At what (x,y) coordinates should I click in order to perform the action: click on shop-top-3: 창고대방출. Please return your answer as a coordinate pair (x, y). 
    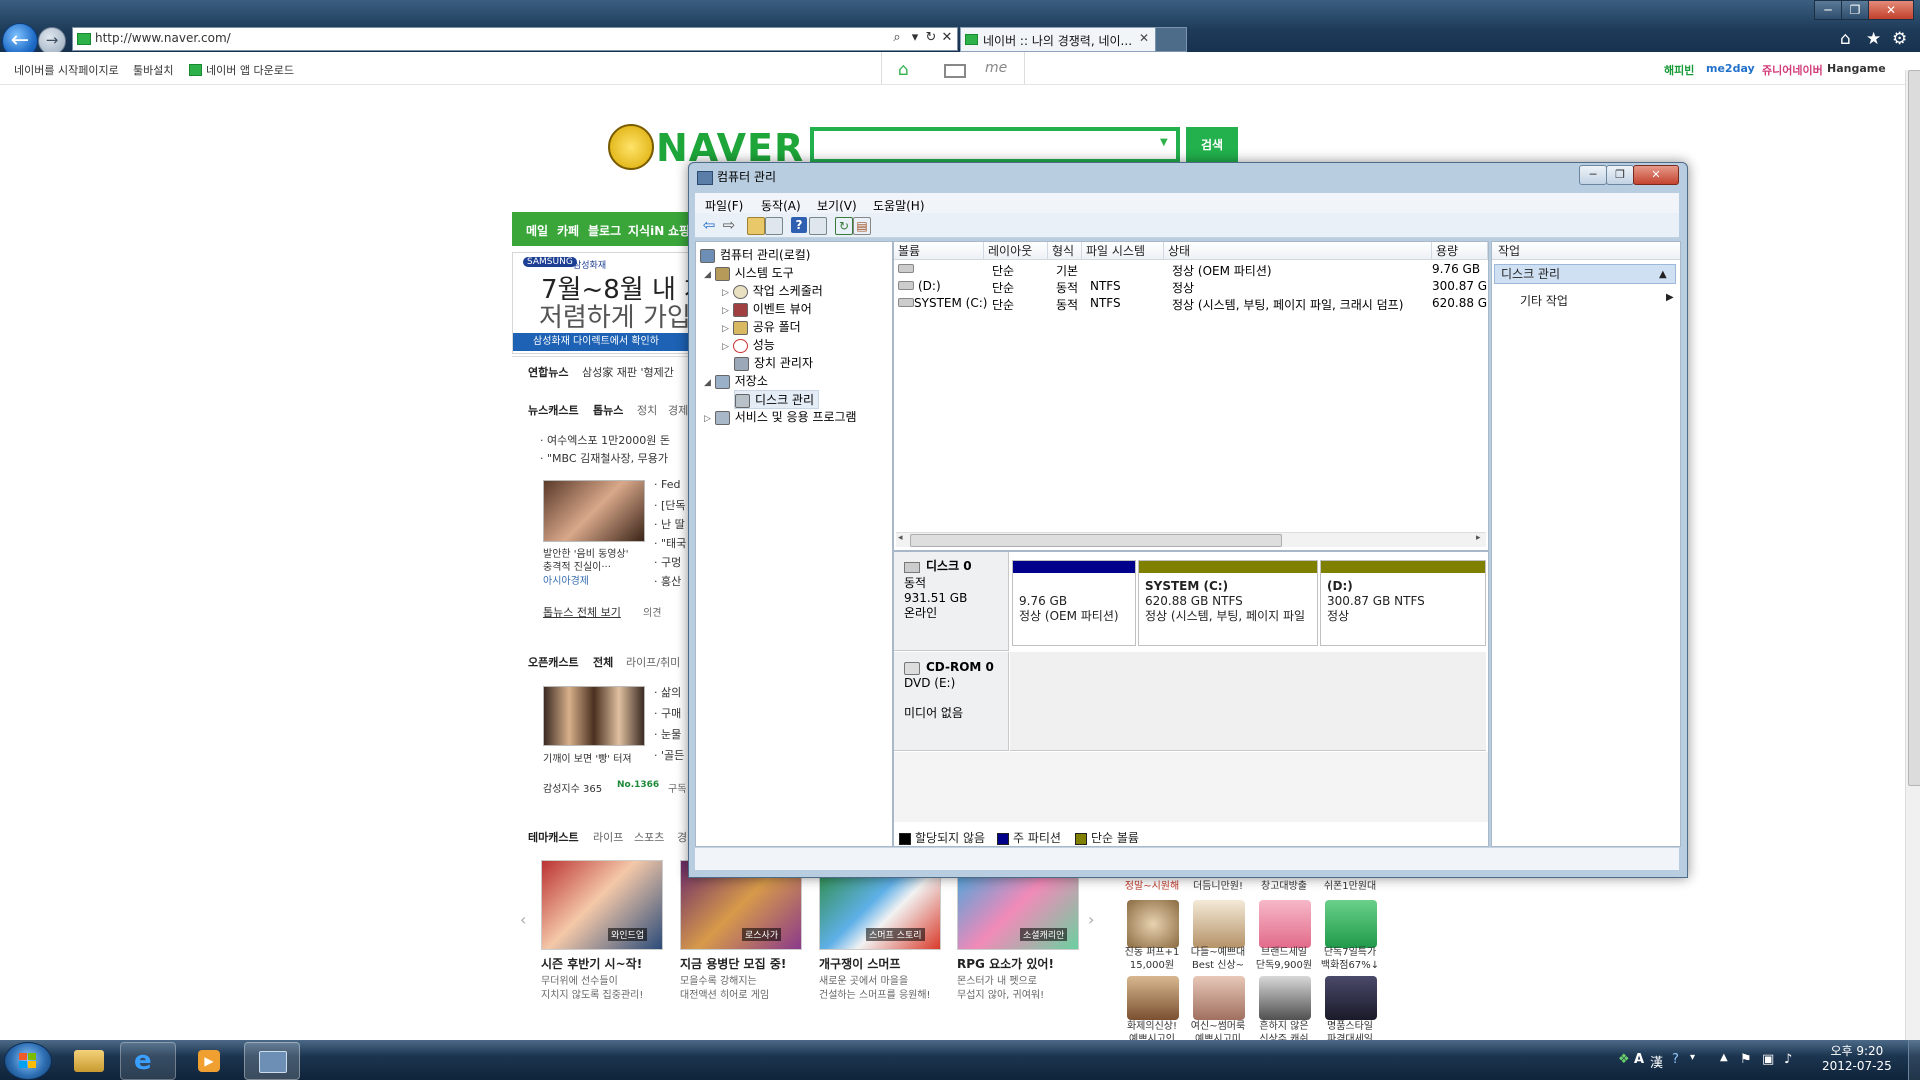
    Looking at the image, I should click on (1284, 886).